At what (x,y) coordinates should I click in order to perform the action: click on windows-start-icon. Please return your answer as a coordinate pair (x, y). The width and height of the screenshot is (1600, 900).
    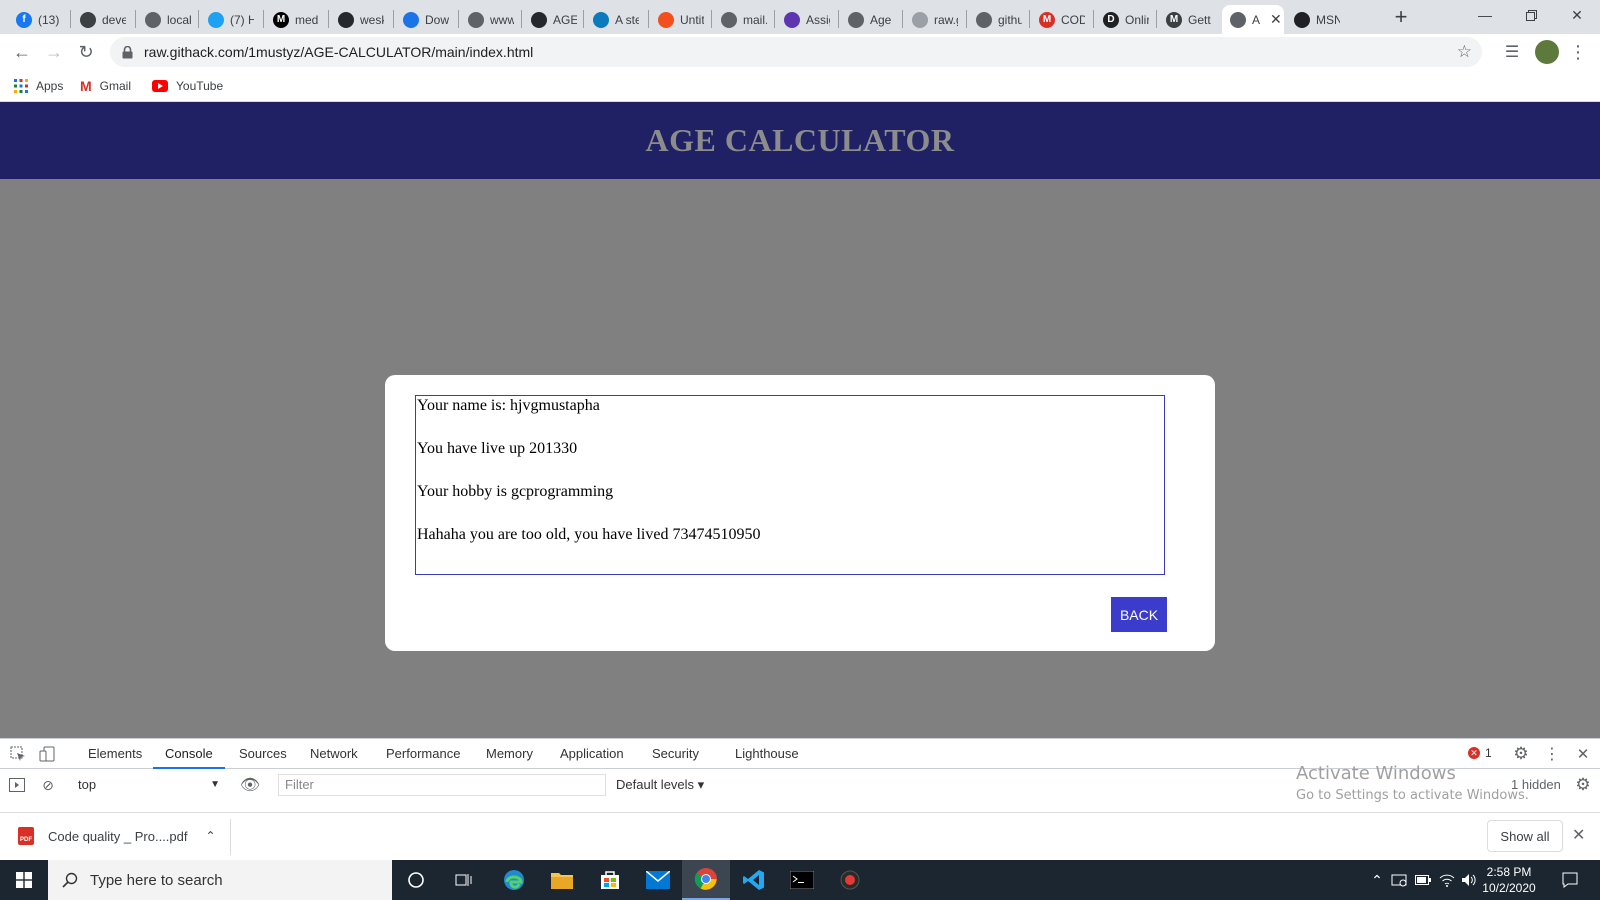
    Looking at the image, I should click on (24, 880).